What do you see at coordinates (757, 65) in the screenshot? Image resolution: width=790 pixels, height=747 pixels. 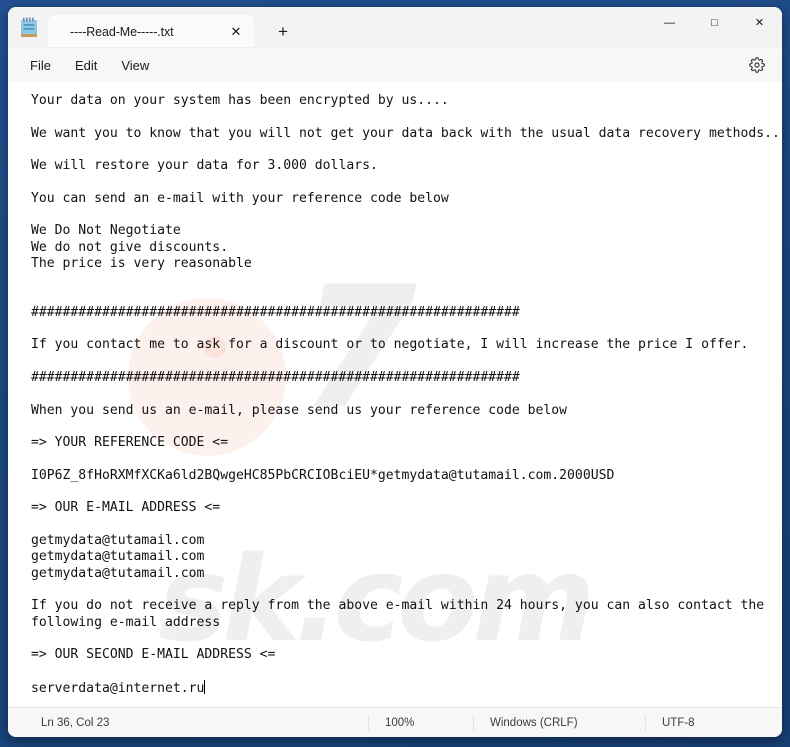 I see `gear-icon` at bounding box center [757, 65].